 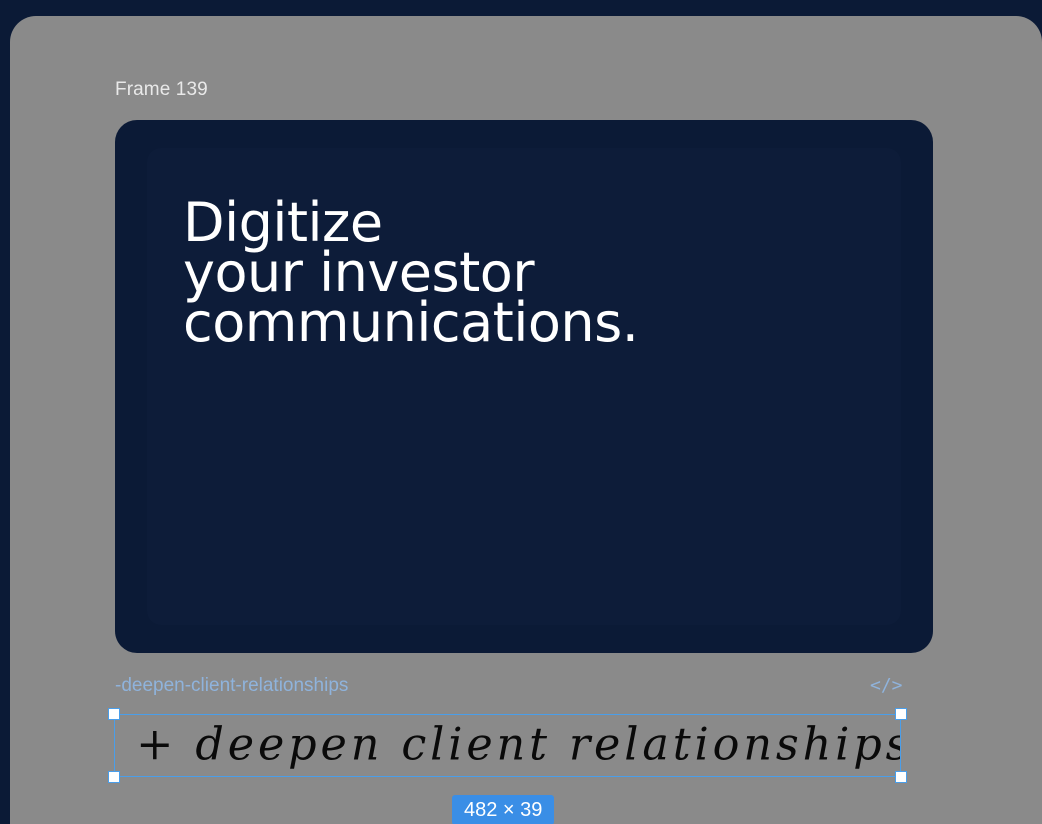 I want to click on layer-name-label: -deepen-client-relationships, so click(x=231, y=686).